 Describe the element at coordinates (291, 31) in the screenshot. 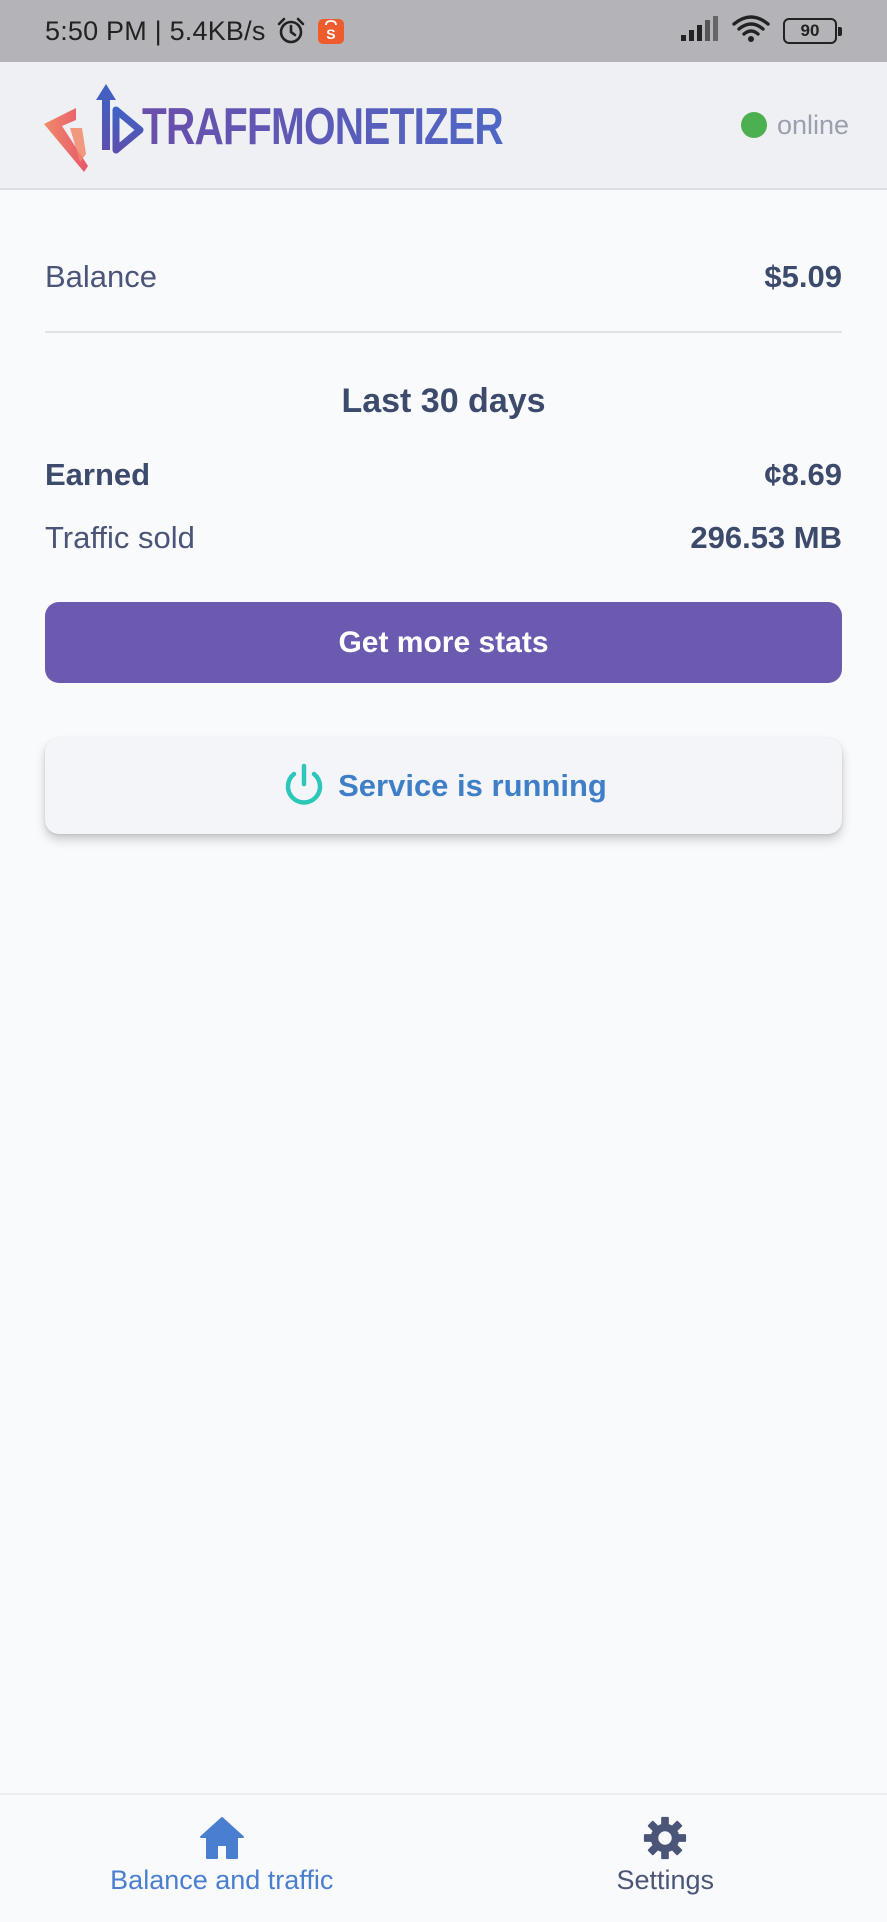

I see `alarm-icon` at that location.